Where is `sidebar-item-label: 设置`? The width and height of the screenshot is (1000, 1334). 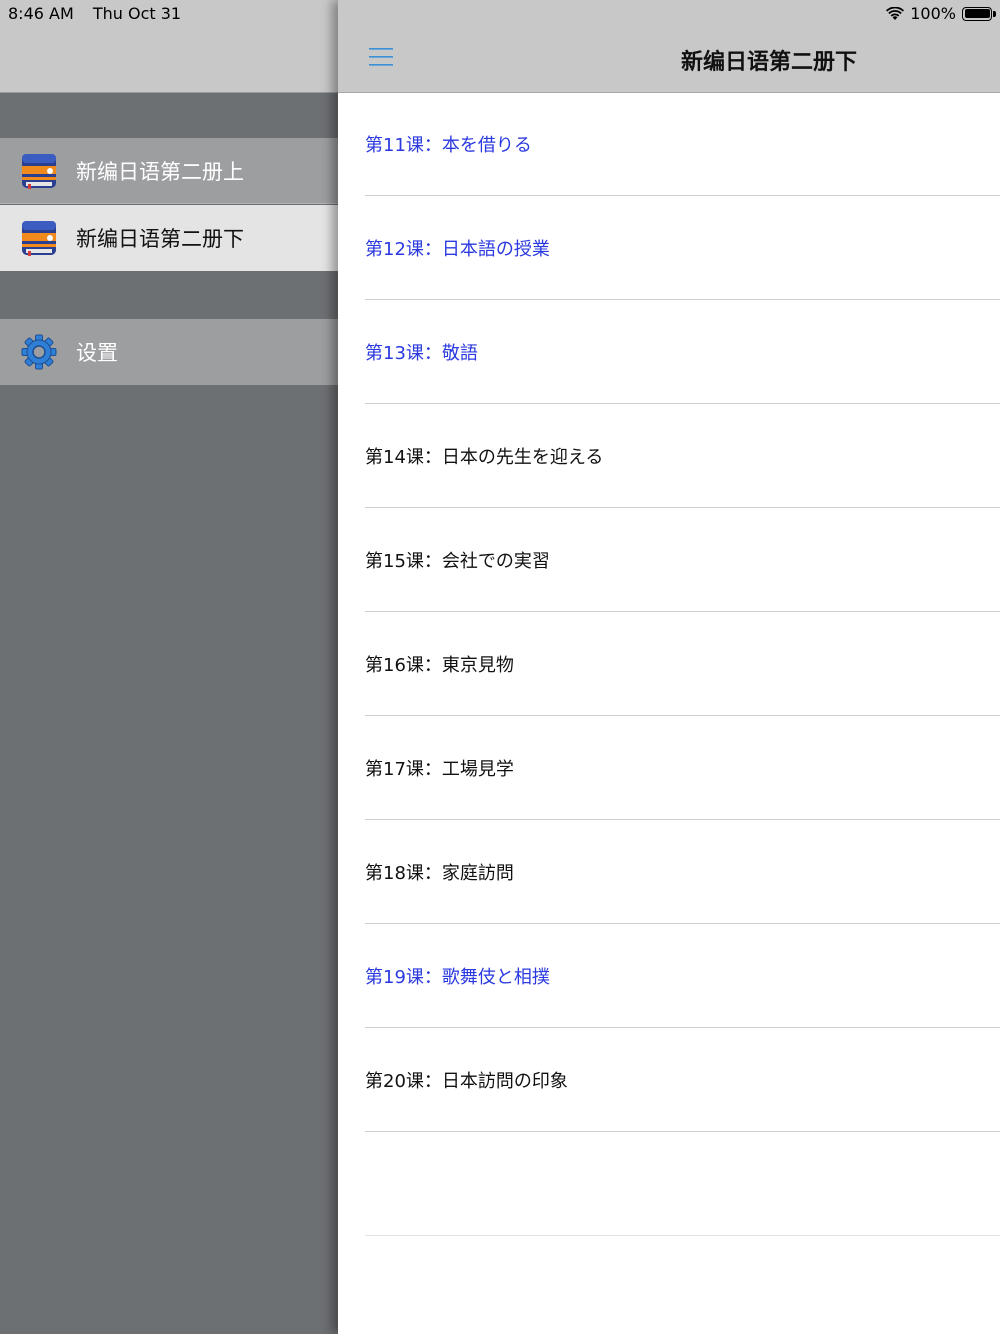
sidebar-item-label: 设置 is located at coordinates (97, 353).